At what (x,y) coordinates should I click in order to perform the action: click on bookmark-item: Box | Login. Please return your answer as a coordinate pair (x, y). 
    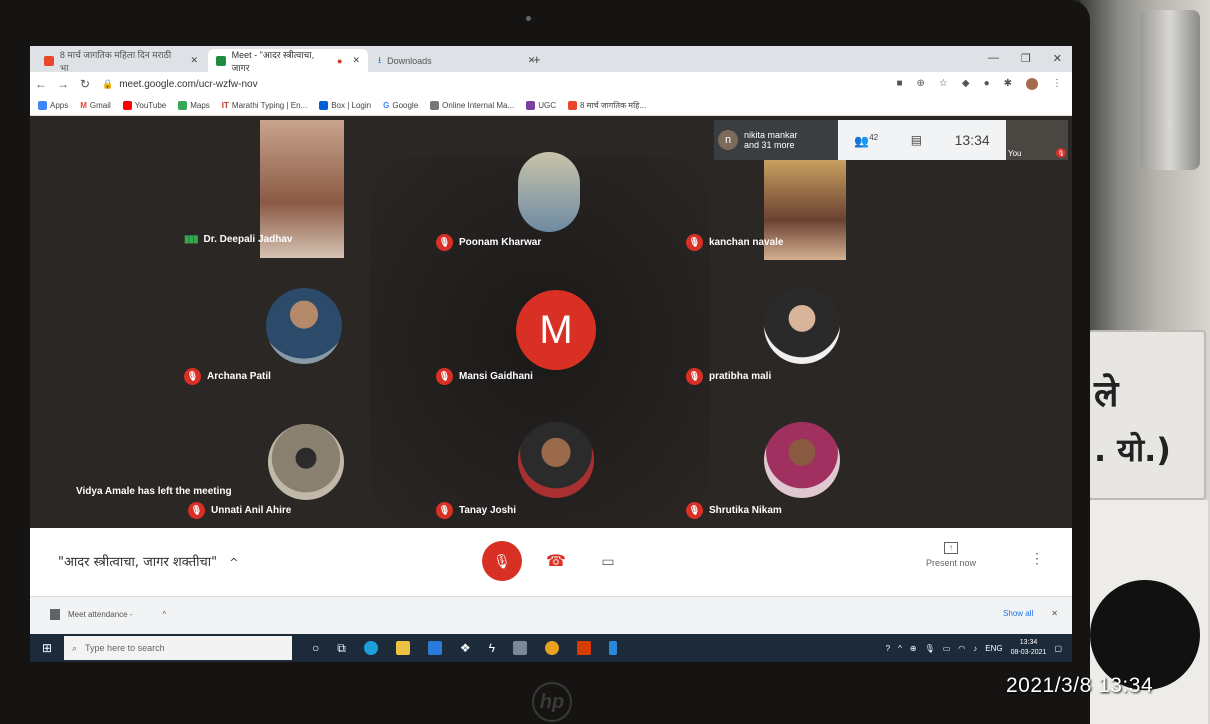
    Looking at the image, I should click on (345, 105).